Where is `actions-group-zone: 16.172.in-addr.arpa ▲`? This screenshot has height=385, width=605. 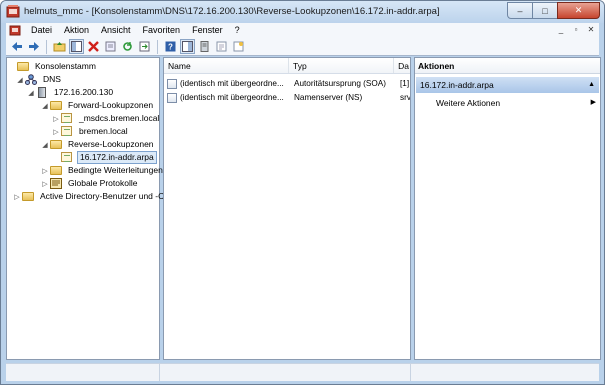
actions-group-zone: 16.172.in-addr.arpa ▲ is located at coordinates (507, 85).